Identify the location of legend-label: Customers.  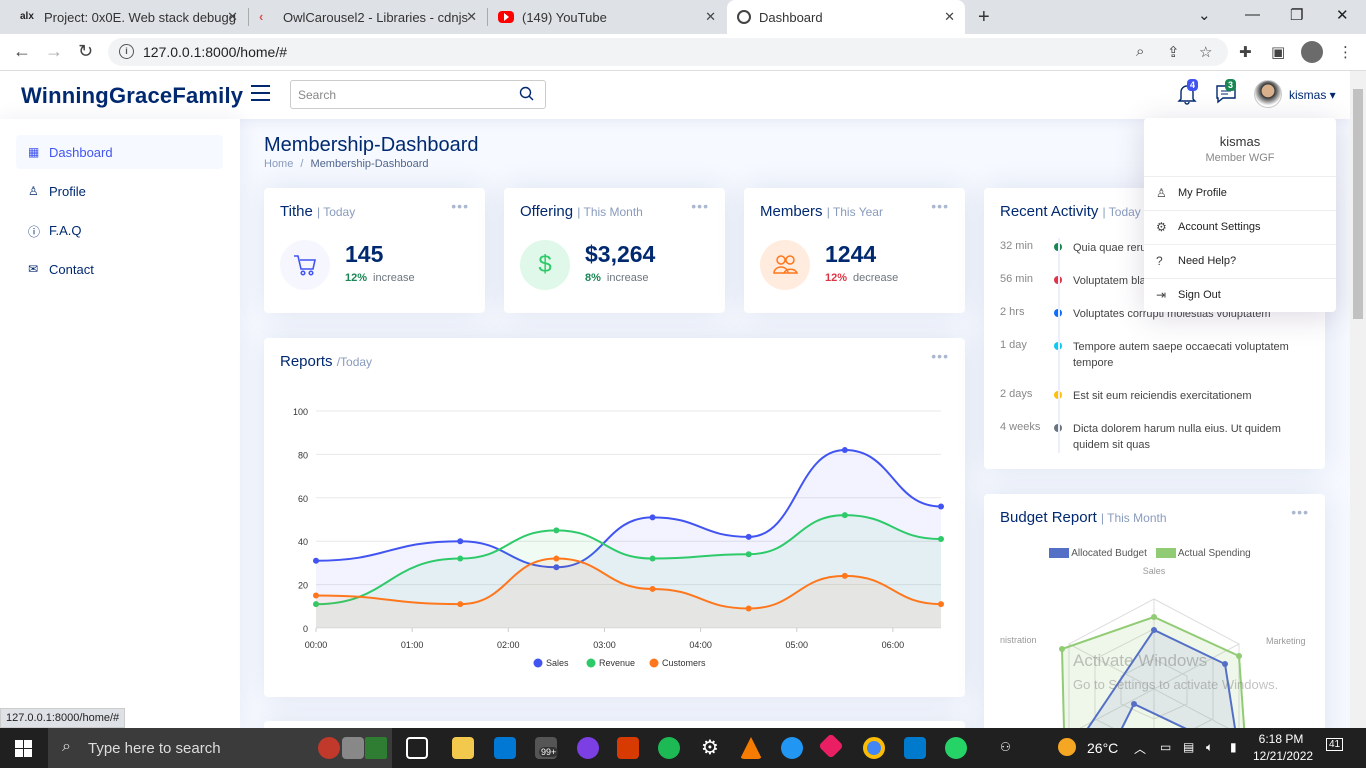
(684, 663).